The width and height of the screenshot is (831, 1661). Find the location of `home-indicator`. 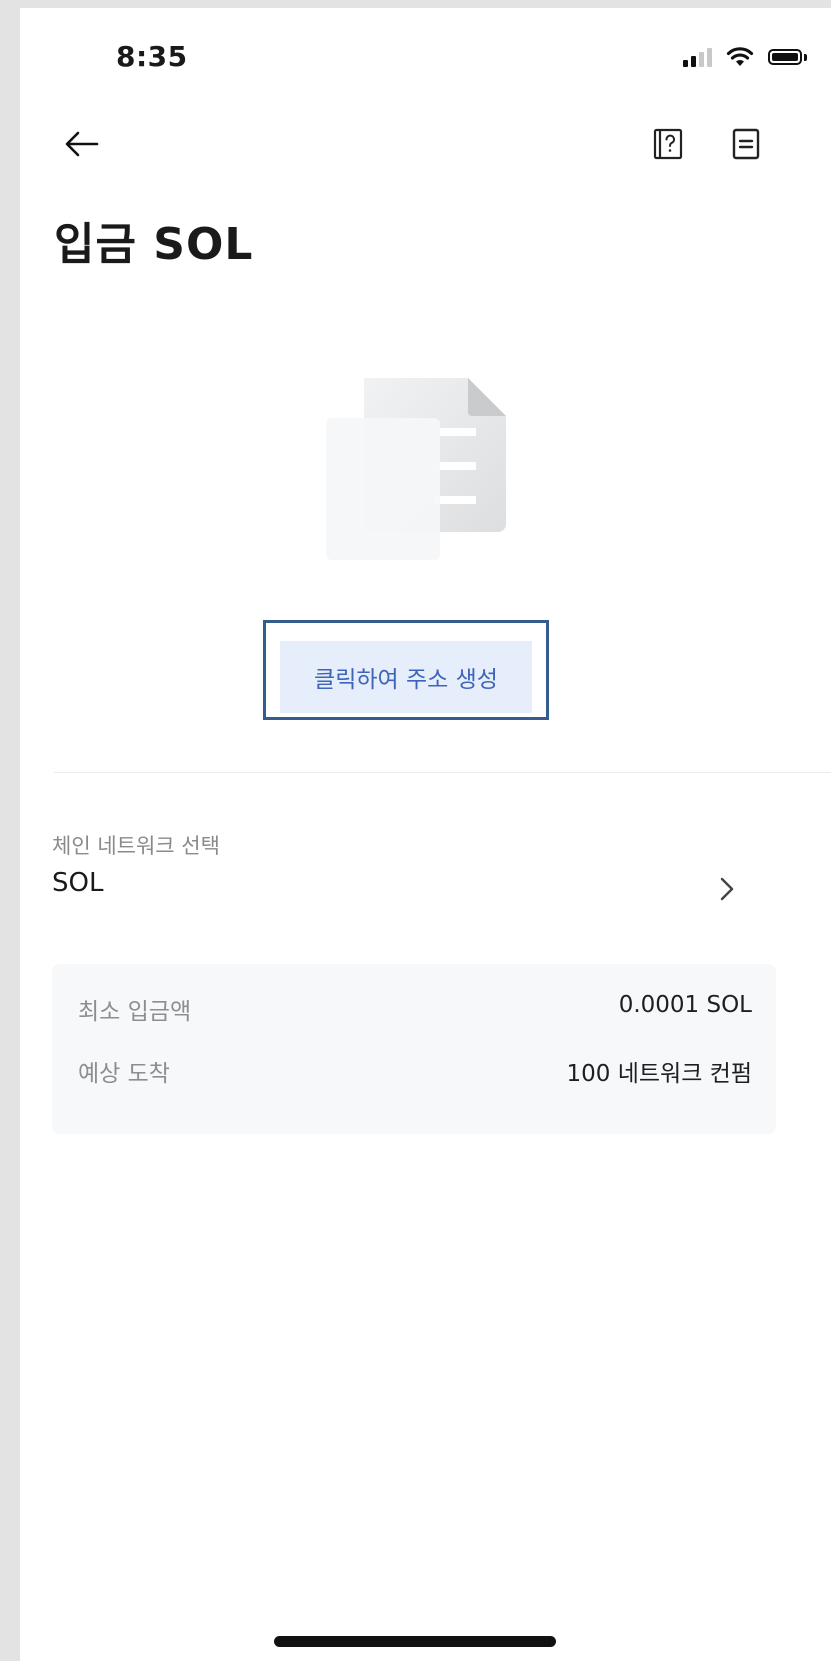

home-indicator is located at coordinates (415, 1641).